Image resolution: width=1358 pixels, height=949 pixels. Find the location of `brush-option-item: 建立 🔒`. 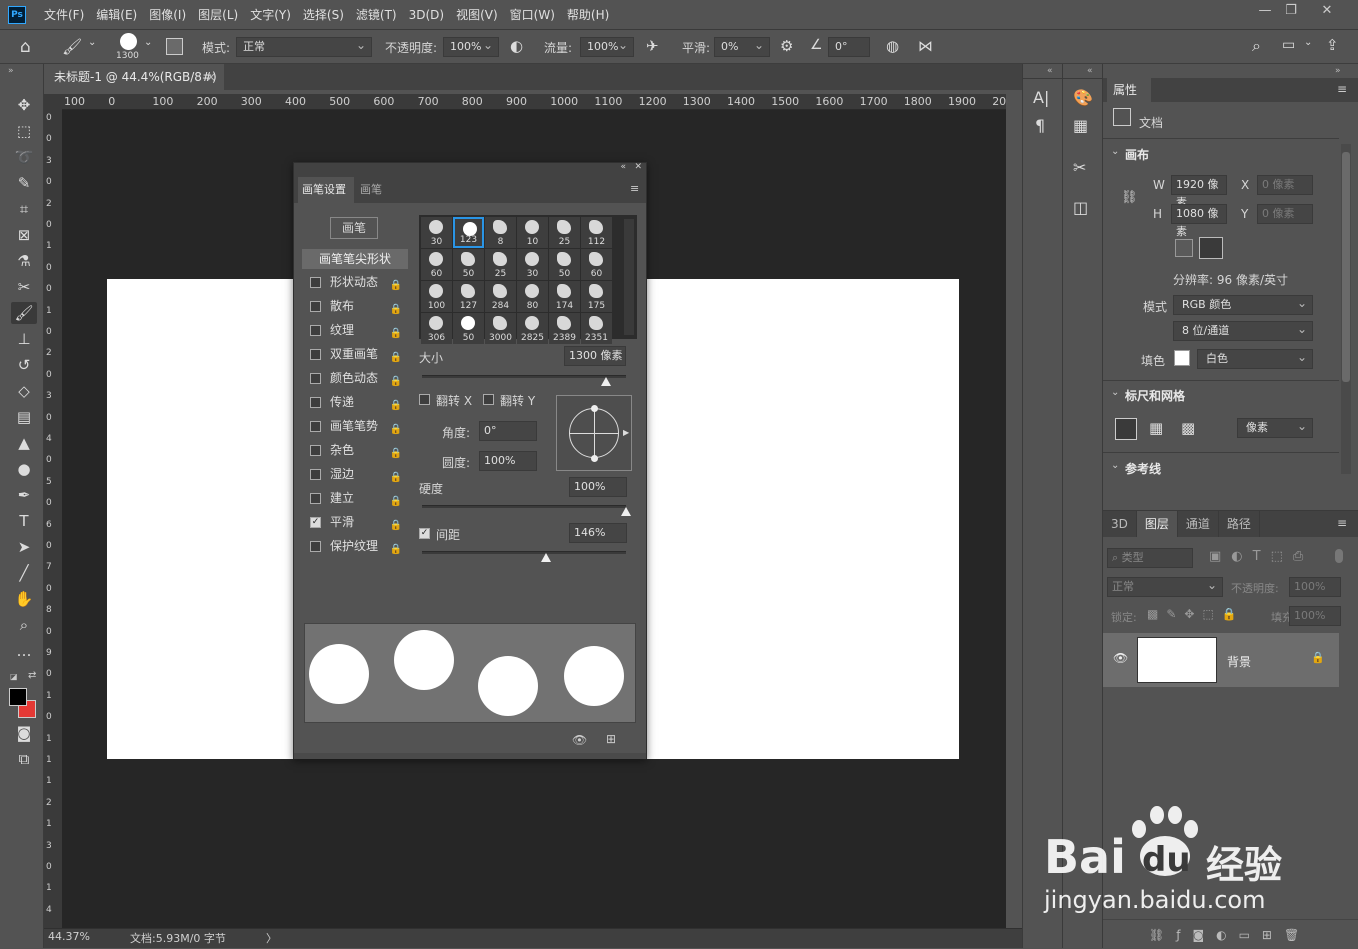

brush-option-item: 建立 🔒 is located at coordinates (355, 498).